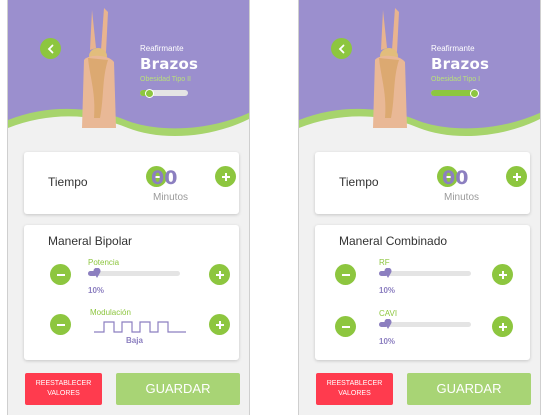 The image size is (541, 415). What do you see at coordinates (134, 340) in the screenshot?
I see `modulacion-value: Baja` at bounding box center [134, 340].